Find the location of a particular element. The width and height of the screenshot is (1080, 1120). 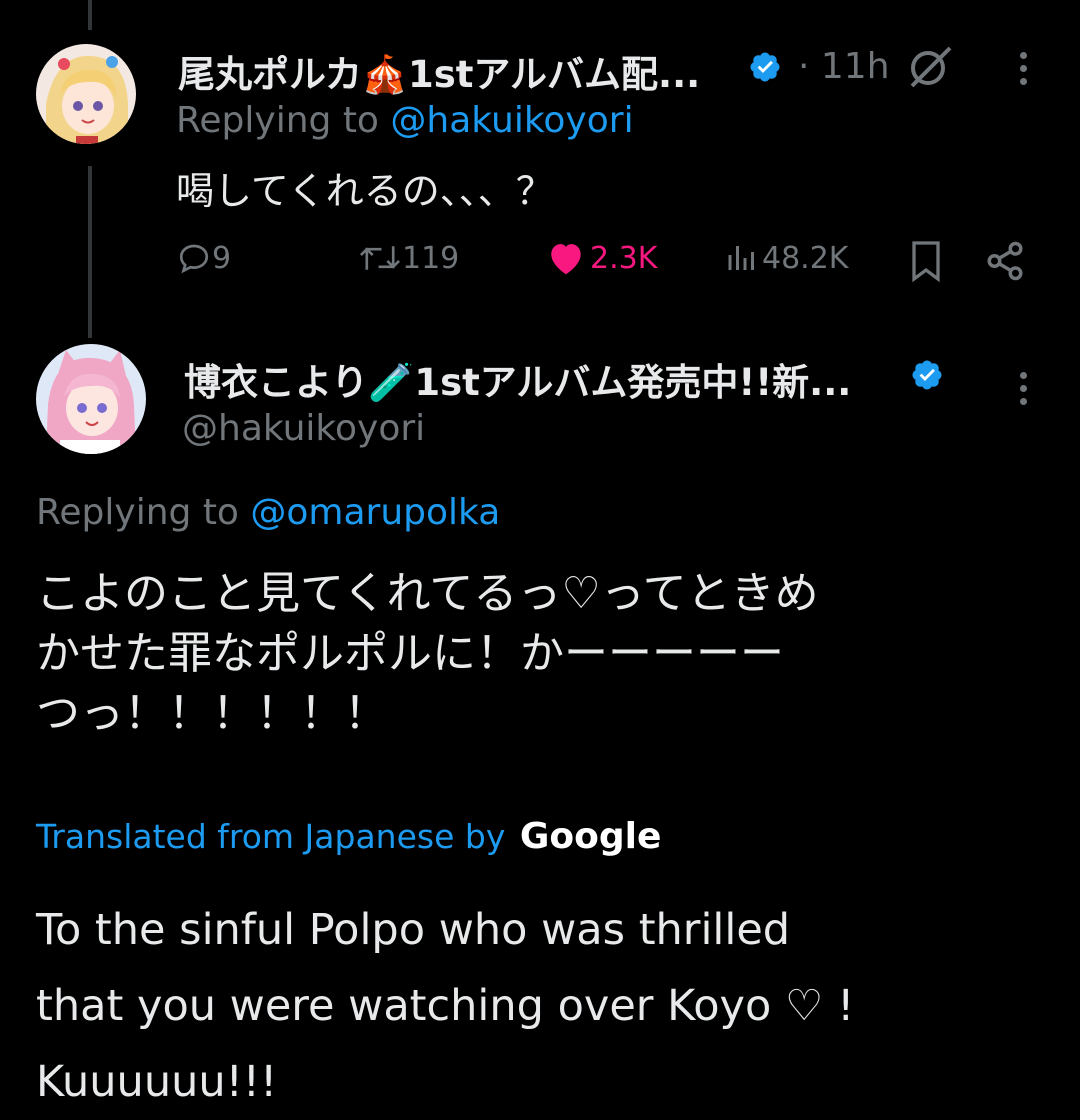

retweet-icon is located at coordinates (380, 258).